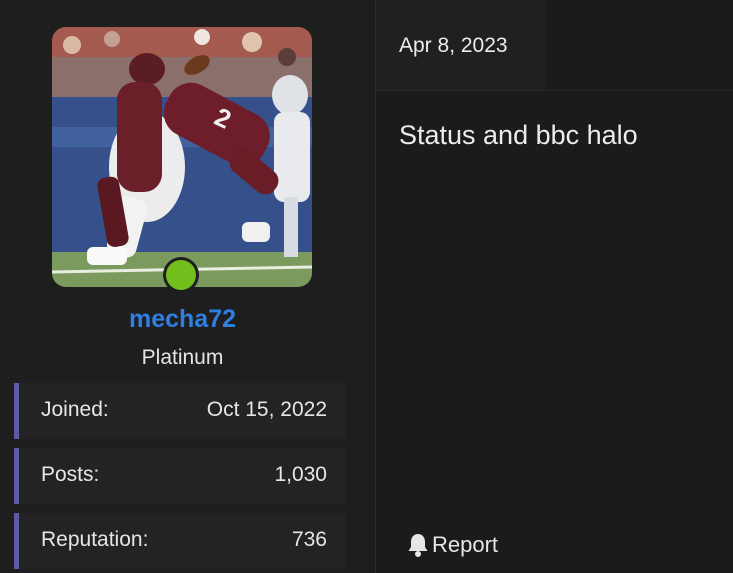 The height and width of the screenshot is (573, 733). Describe the element at coordinates (180, 541) in the screenshot. I see `stat-row-reputation: Reputation: 736` at that location.